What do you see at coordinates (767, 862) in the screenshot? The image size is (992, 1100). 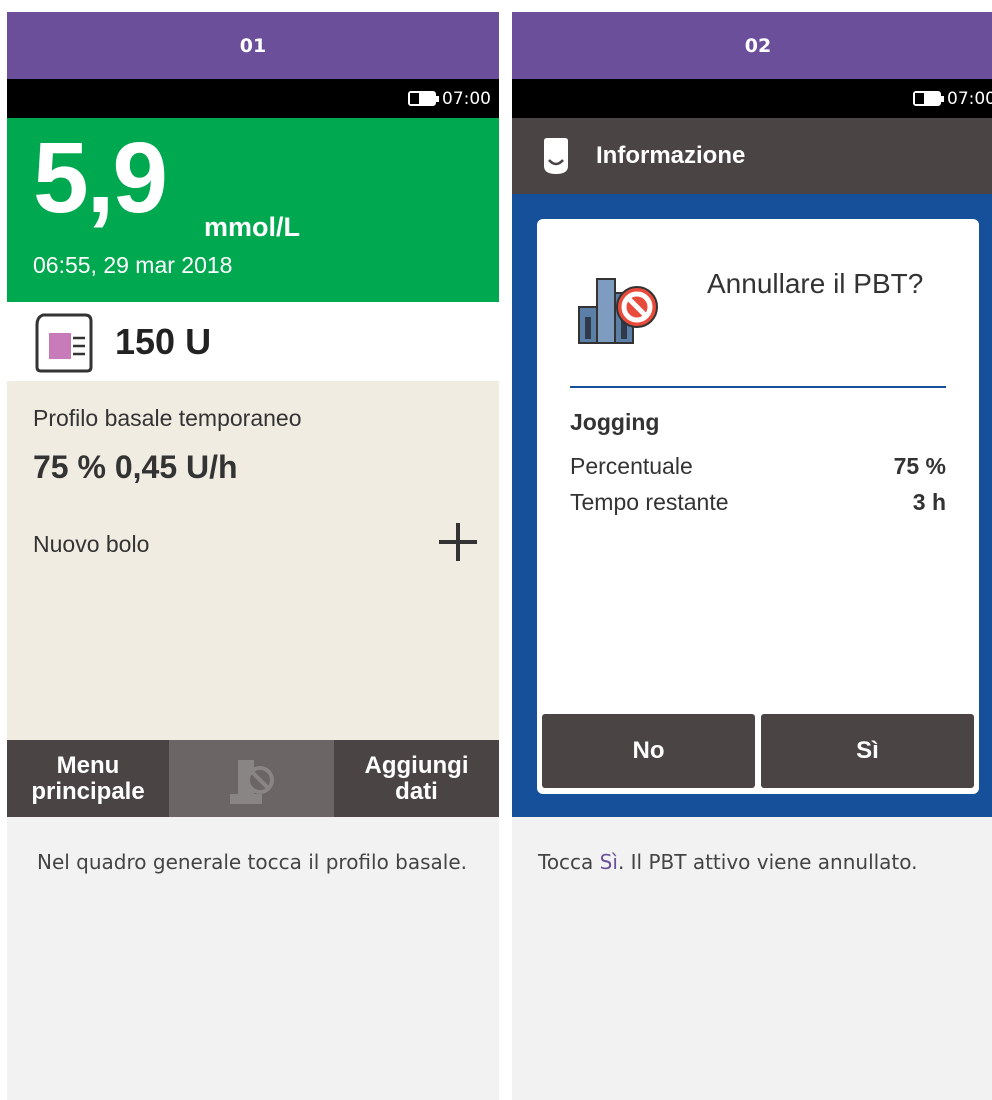 I see `caption-after: . Il PBT attivo viene annullato.` at bounding box center [767, 862].